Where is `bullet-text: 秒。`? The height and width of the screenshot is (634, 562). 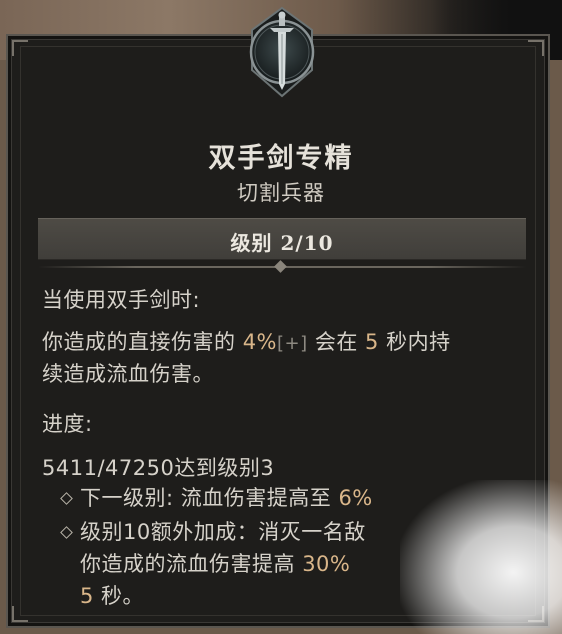 bullet-text: 秒。 is located at coordinates (119, 596).